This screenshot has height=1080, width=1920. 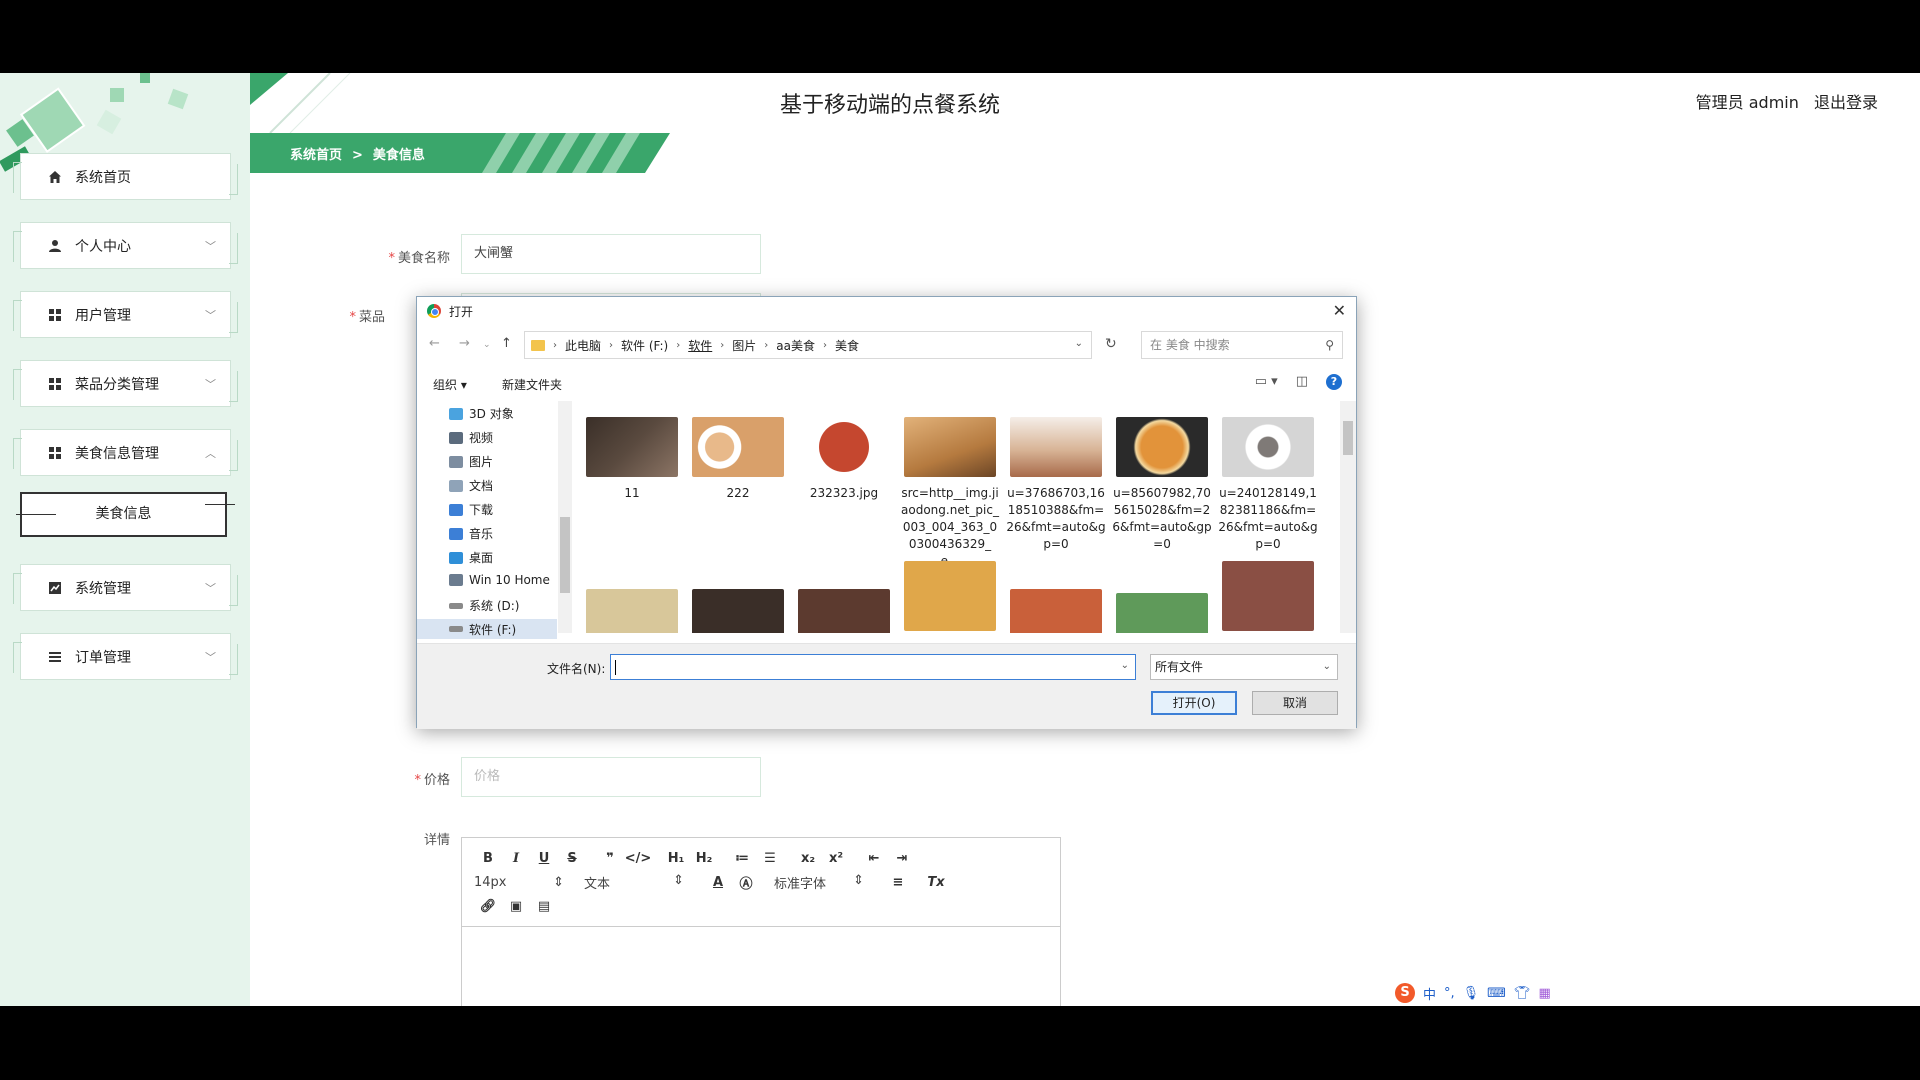 I want to click on price-input: 价格, so click(x=611, y=777).